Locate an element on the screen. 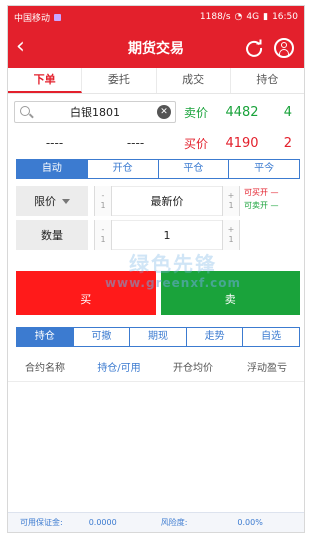  position-tabs: 持仓 可撤 期现 走势 自选 is located at coordinates (158, 337).